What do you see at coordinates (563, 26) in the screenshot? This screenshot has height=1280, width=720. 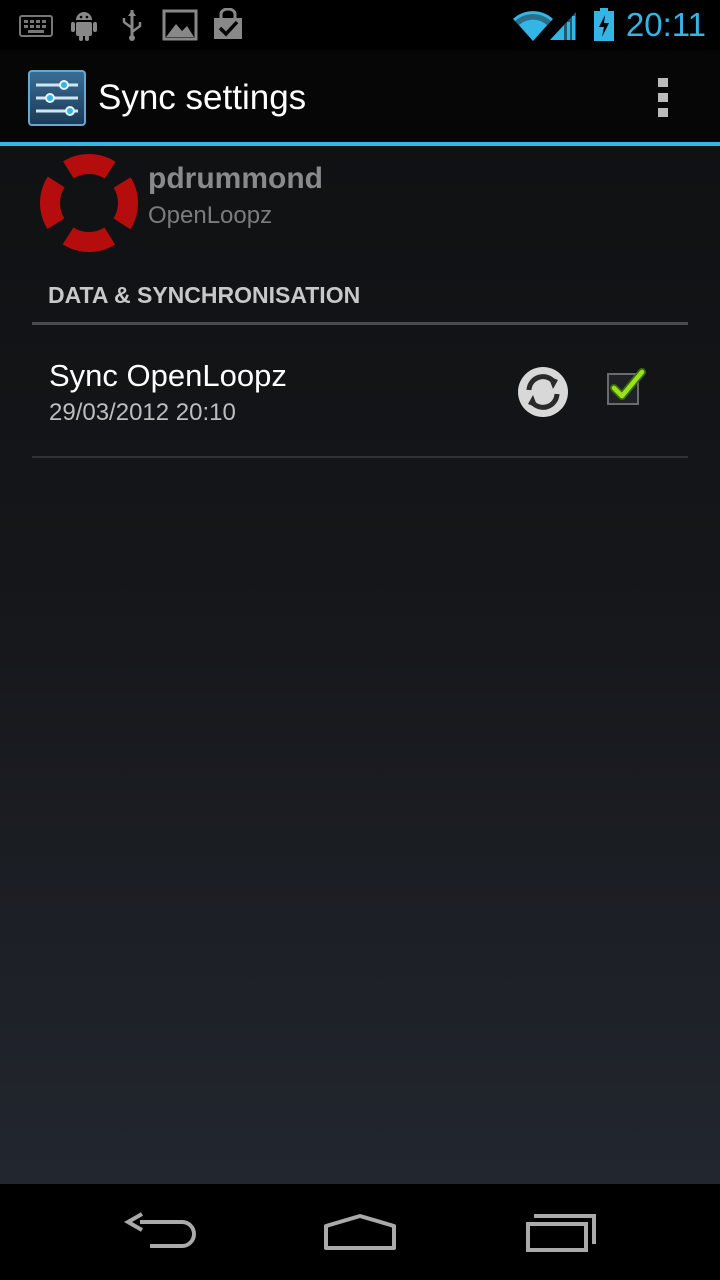 I see `signal-icon` at bounding box center [563, 26].